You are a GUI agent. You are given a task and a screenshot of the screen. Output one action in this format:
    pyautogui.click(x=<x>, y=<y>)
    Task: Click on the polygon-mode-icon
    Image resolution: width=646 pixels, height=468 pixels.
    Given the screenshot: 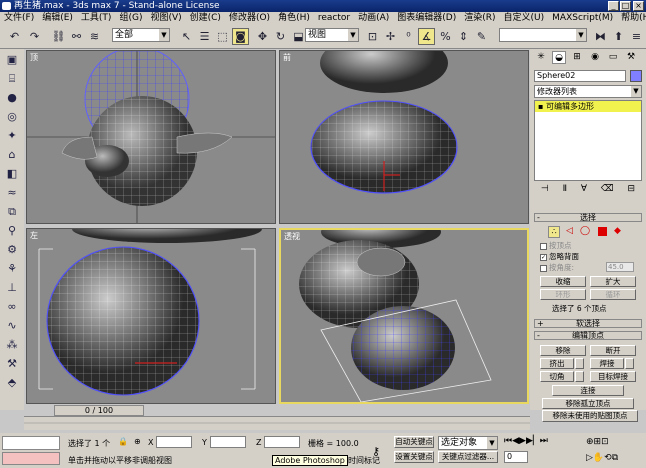 What is the action you would take?
    pyautogui.click(x=602, y=231)
    